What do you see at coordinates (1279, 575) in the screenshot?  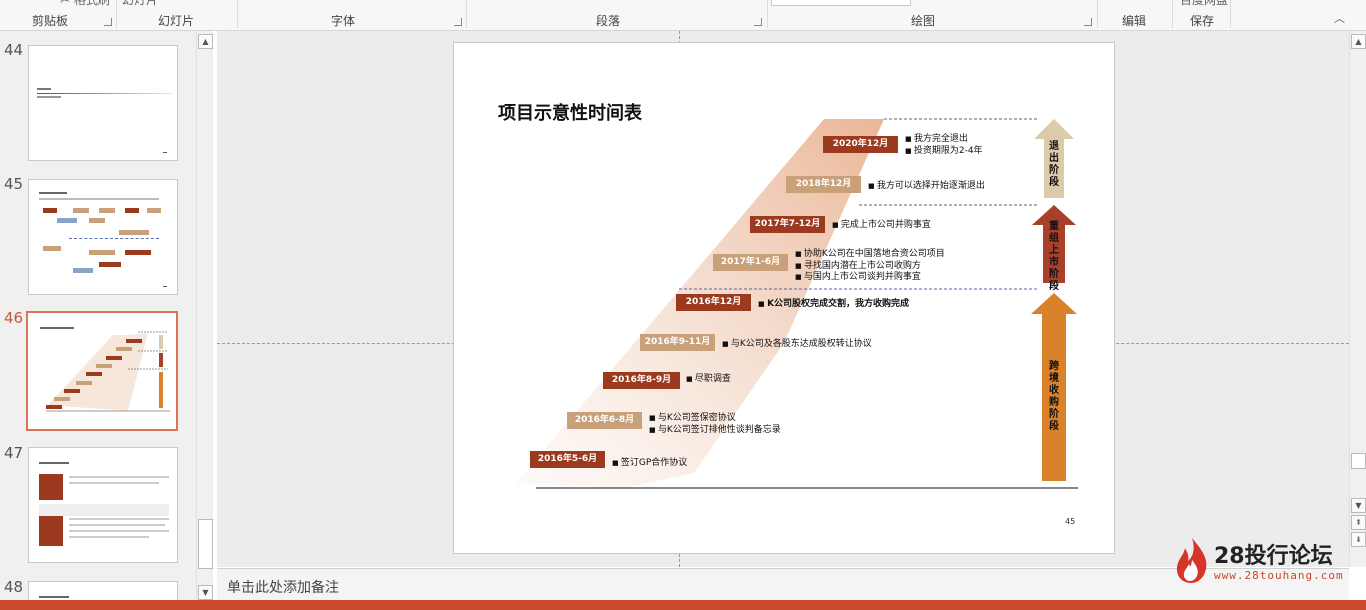 I see `logo-url: www.28touhang.com` at bounding box center [1279, 575].